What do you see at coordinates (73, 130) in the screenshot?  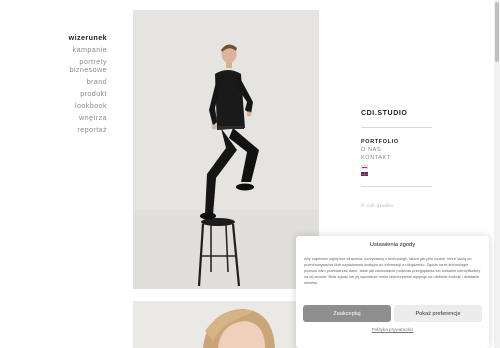 I see `nav-item-reportaz: reportaż` at bounding box center [73, 130].